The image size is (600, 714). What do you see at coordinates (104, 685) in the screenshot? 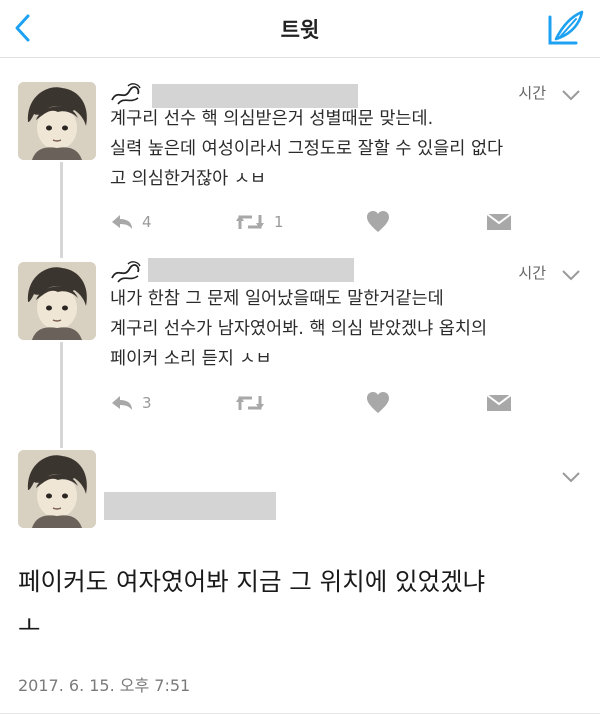
I see `tweet-timestamp: 2017. 6. 15. 오후 7:51` at bounding box center [104, 685].